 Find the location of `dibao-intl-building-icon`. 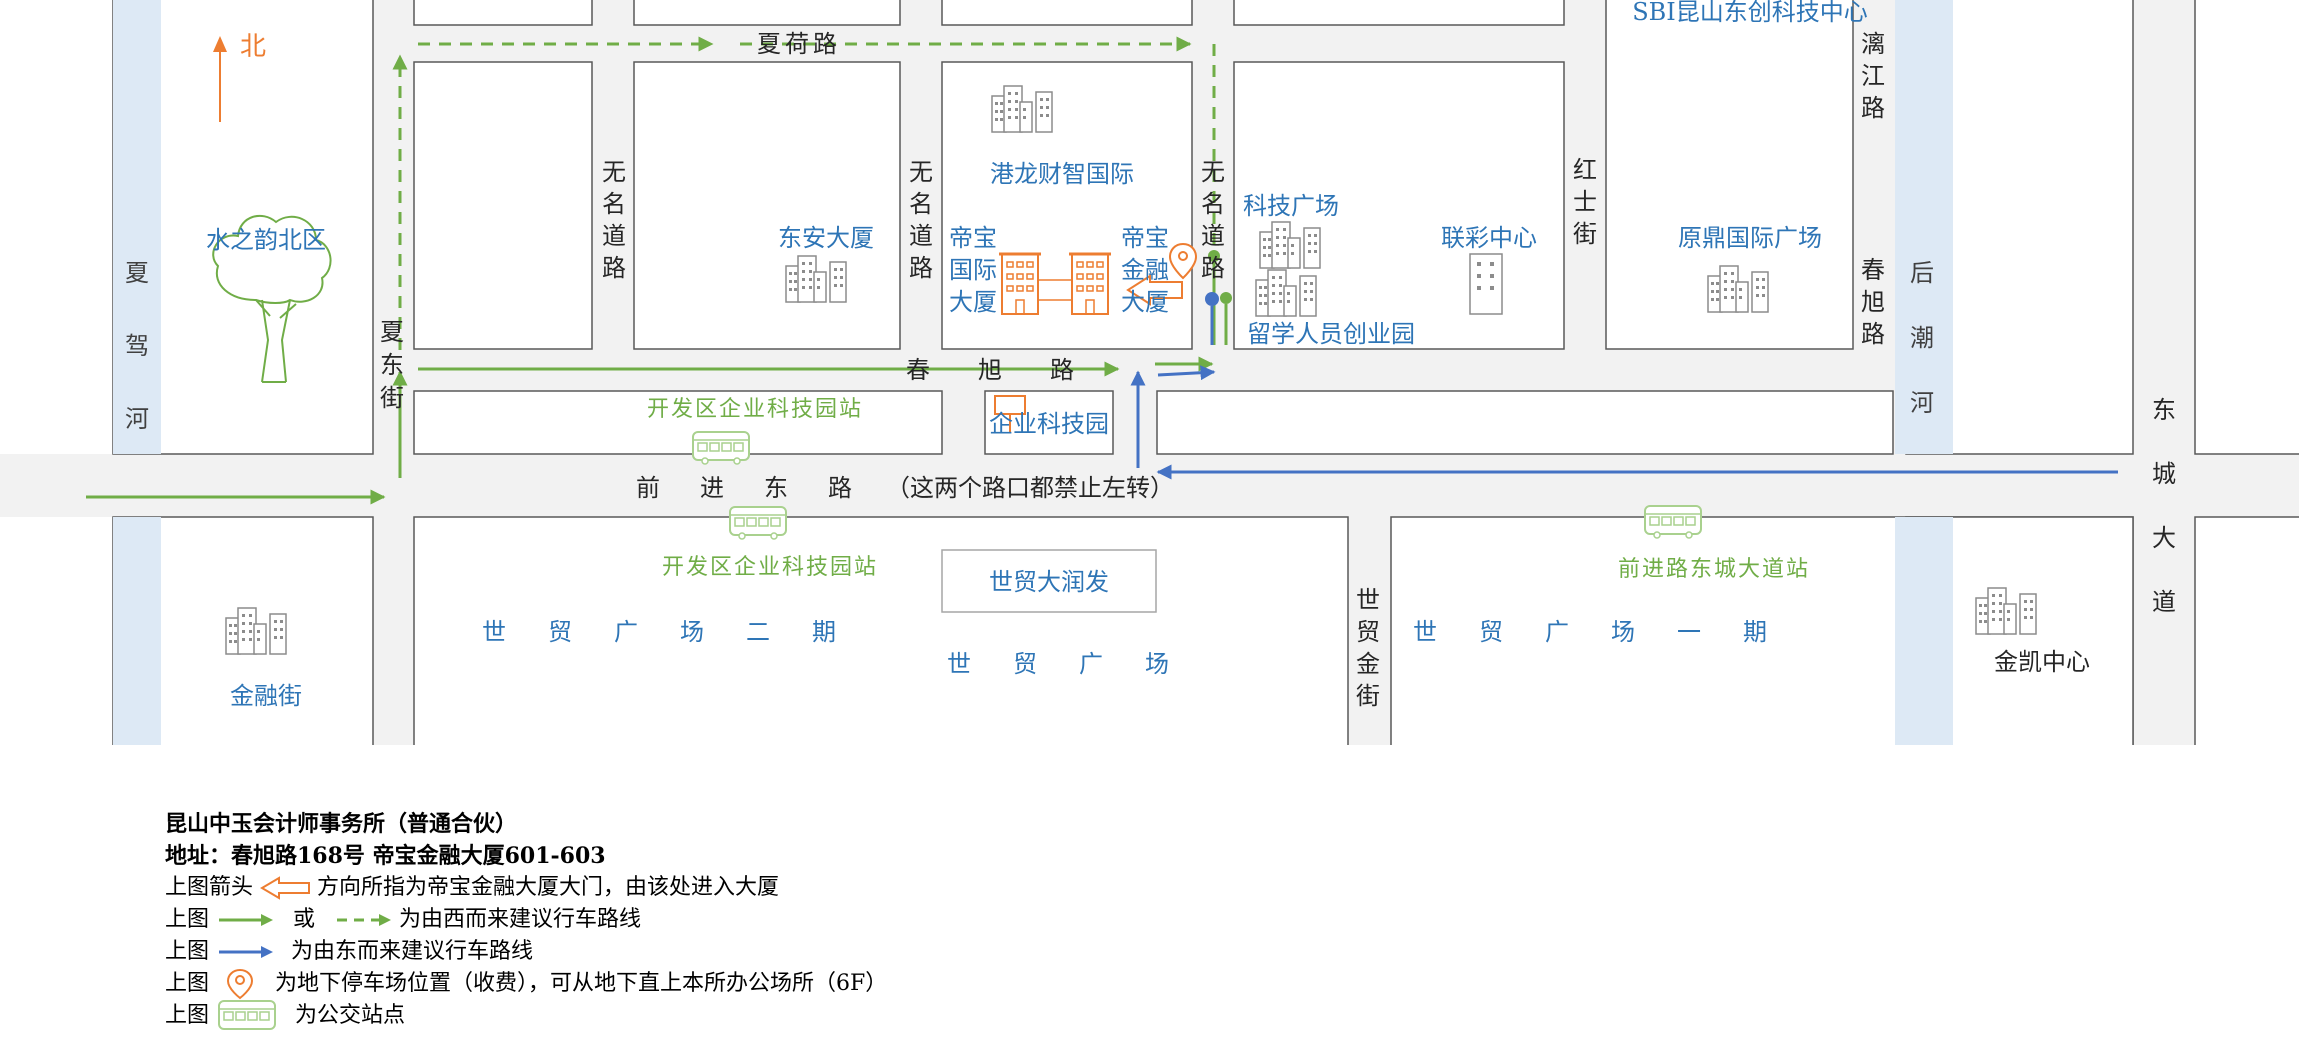

dibao-intl-building-icon is located at coordinates (1020, 284).